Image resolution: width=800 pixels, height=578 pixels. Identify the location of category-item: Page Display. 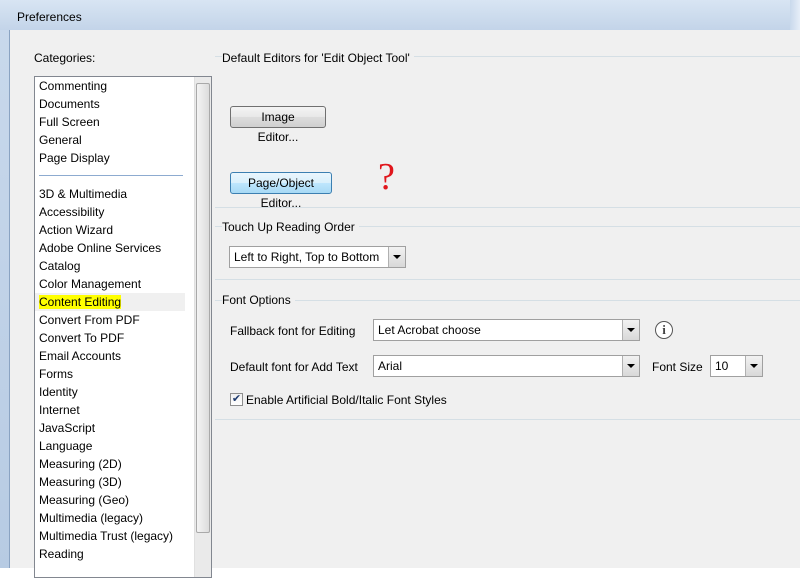
(110, 158).